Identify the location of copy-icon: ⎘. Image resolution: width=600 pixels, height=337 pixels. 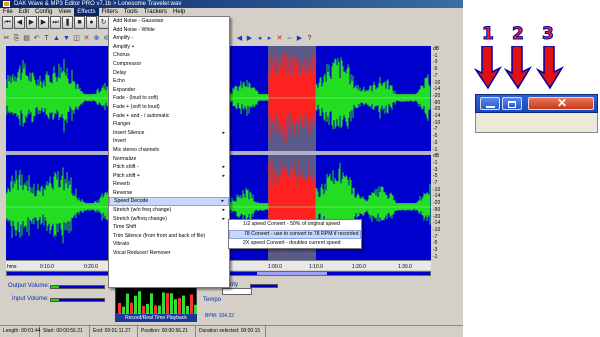
(16, 39).